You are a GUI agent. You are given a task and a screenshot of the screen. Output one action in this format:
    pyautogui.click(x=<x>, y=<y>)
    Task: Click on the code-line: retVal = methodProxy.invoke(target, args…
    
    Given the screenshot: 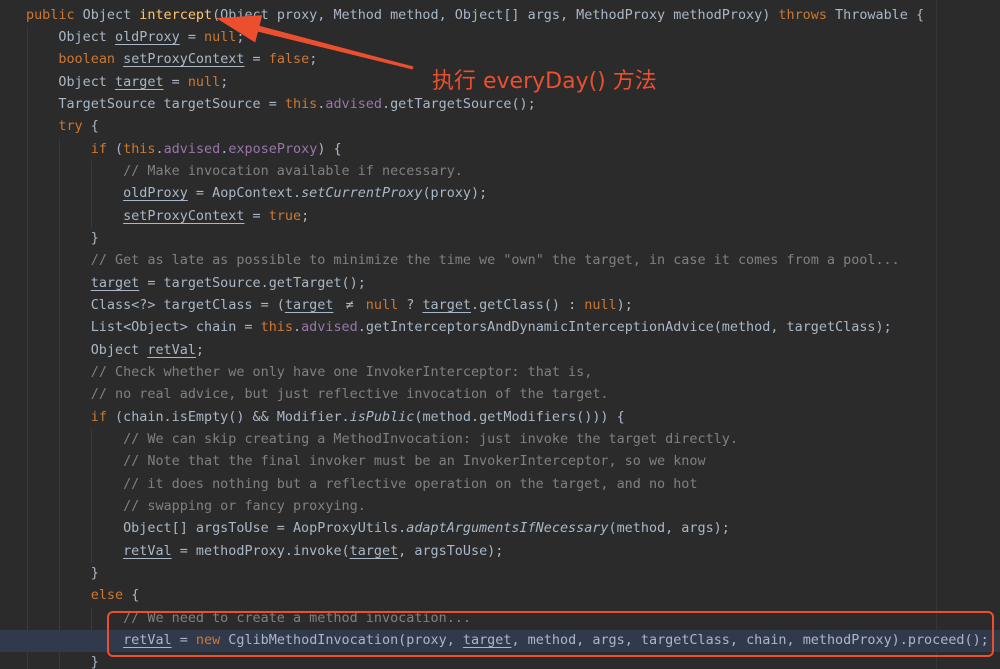 What is the action you would take?
    pyautogui.click(x=500, y=552)
    